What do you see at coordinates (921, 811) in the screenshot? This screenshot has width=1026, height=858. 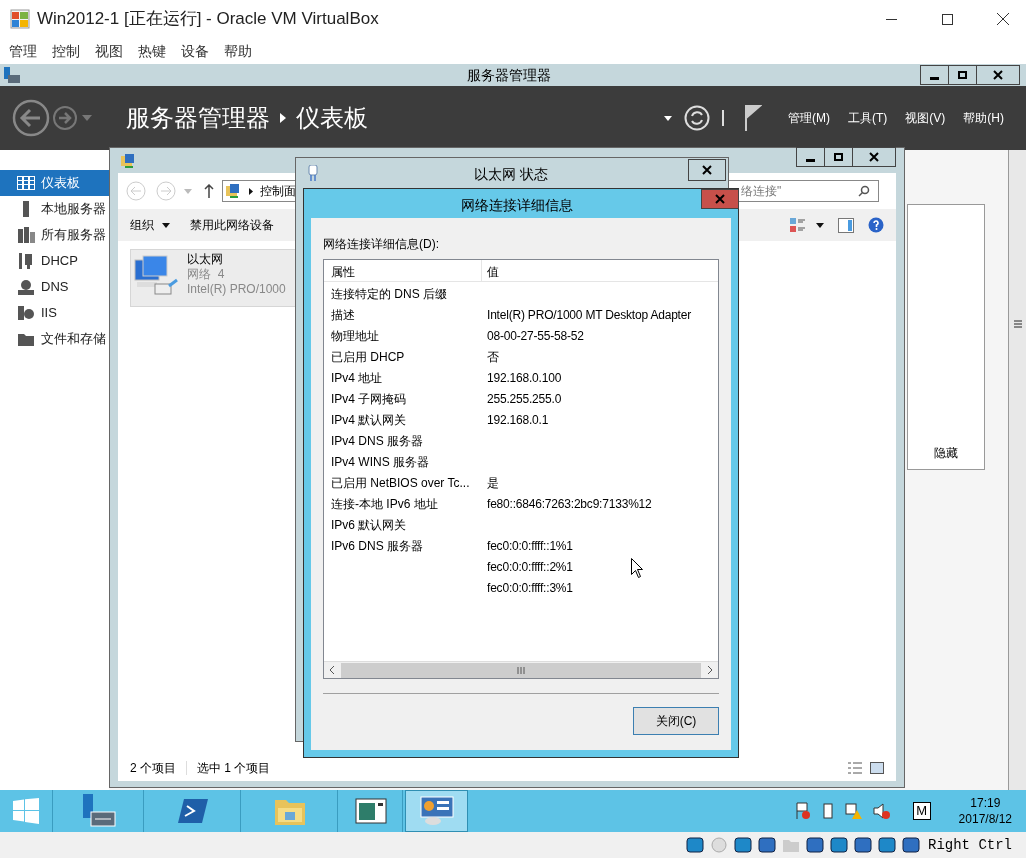 I see `input-method-indicator: M` at bounding box center [921, 811].